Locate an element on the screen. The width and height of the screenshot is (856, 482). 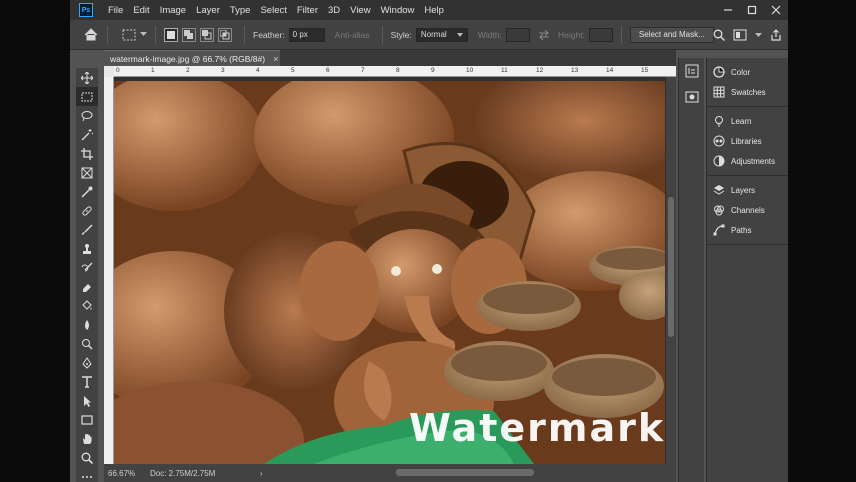
paths-icon is located at coordinates (719, 230).